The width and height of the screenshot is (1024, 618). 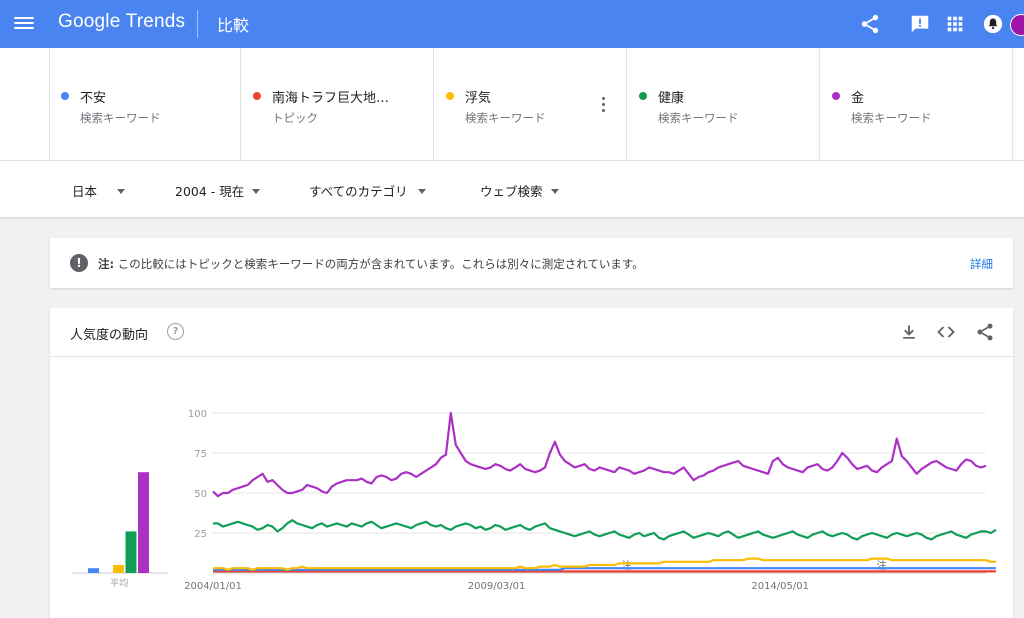 What do you see at coordinates (93, 98) in the screenshot?
I see `term-name: 不安` at bounding box center [93, 98].